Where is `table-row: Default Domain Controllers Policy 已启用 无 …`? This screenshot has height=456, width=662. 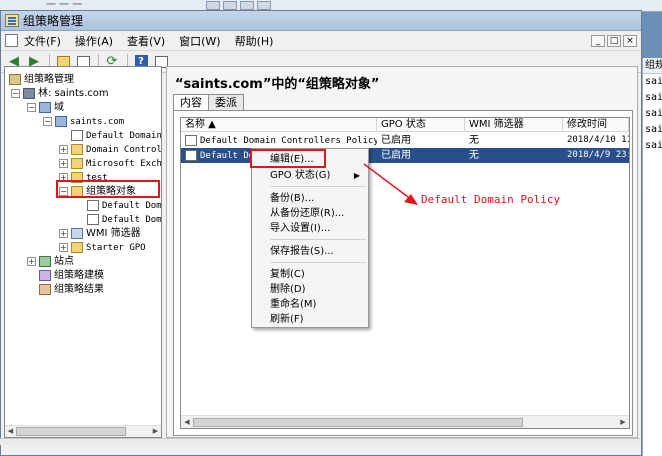
table-row: Default Domain Controllers Policy 已启用 无 … is located at coordinates (405, 140).